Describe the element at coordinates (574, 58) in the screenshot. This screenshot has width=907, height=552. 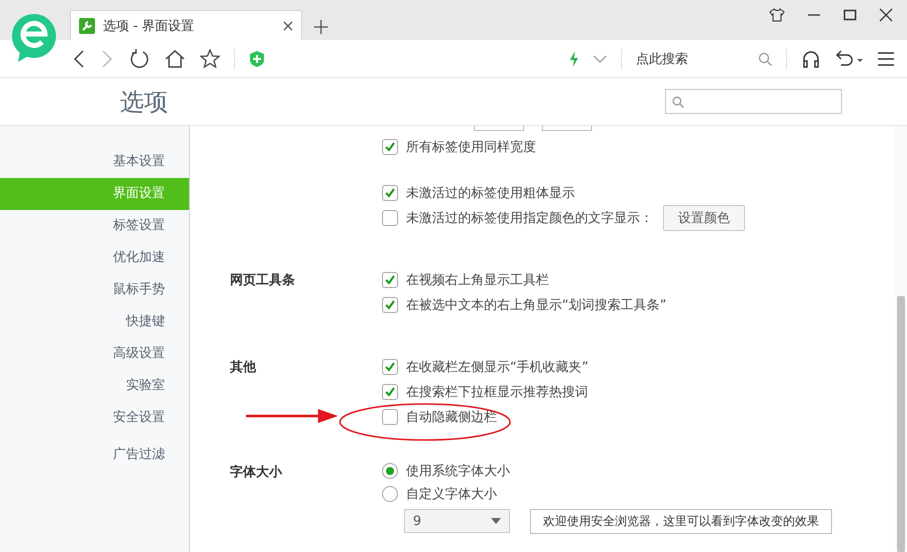
I see `lightning-icon` at that location.